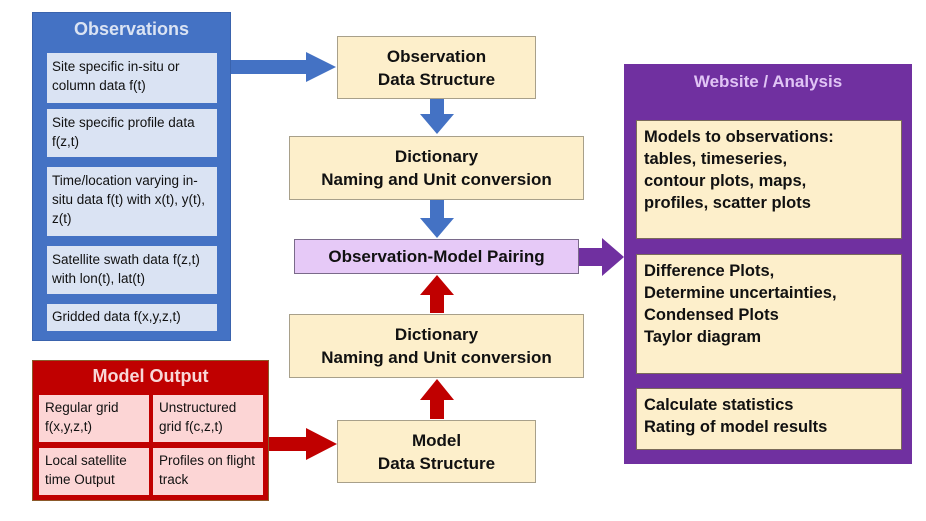 Image resolution: width=926 pixels, height=521 pixels. What do you see at coordinates (601, 257) in the screenshot?
I see `arrow-pairing-to-website` at bounding box center [601, 257].